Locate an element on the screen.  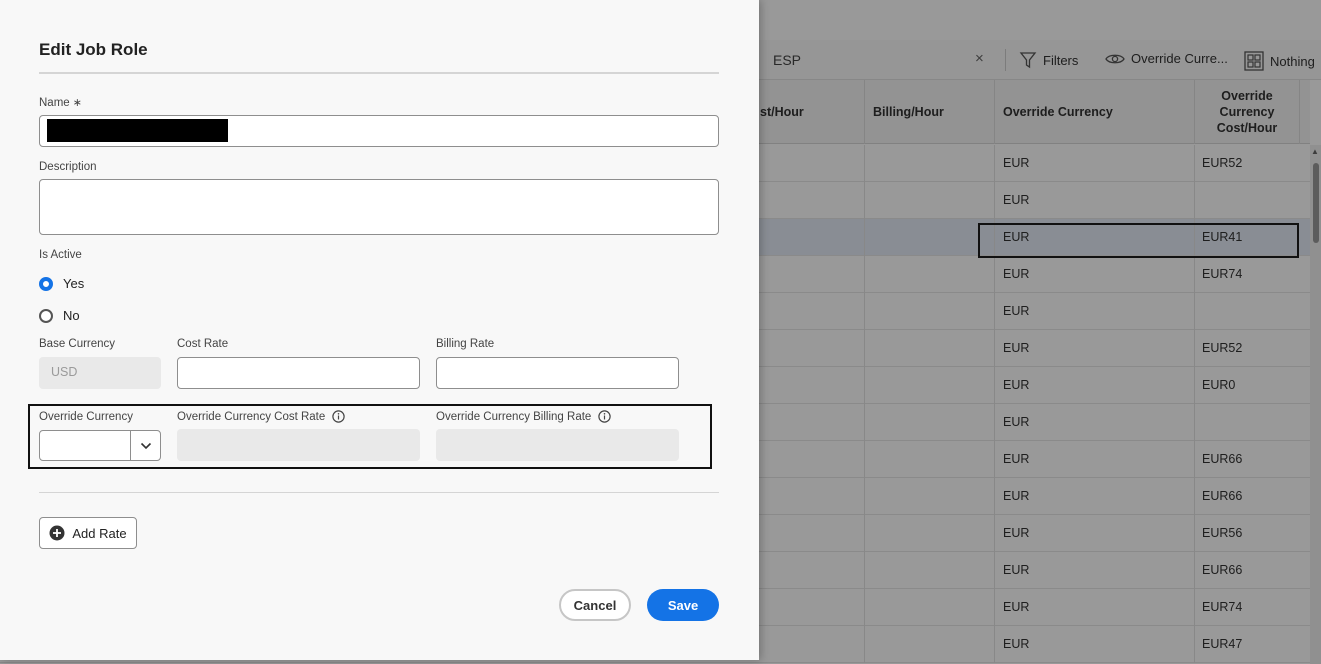
redacted-name-value is located at coordinates (137, 130).